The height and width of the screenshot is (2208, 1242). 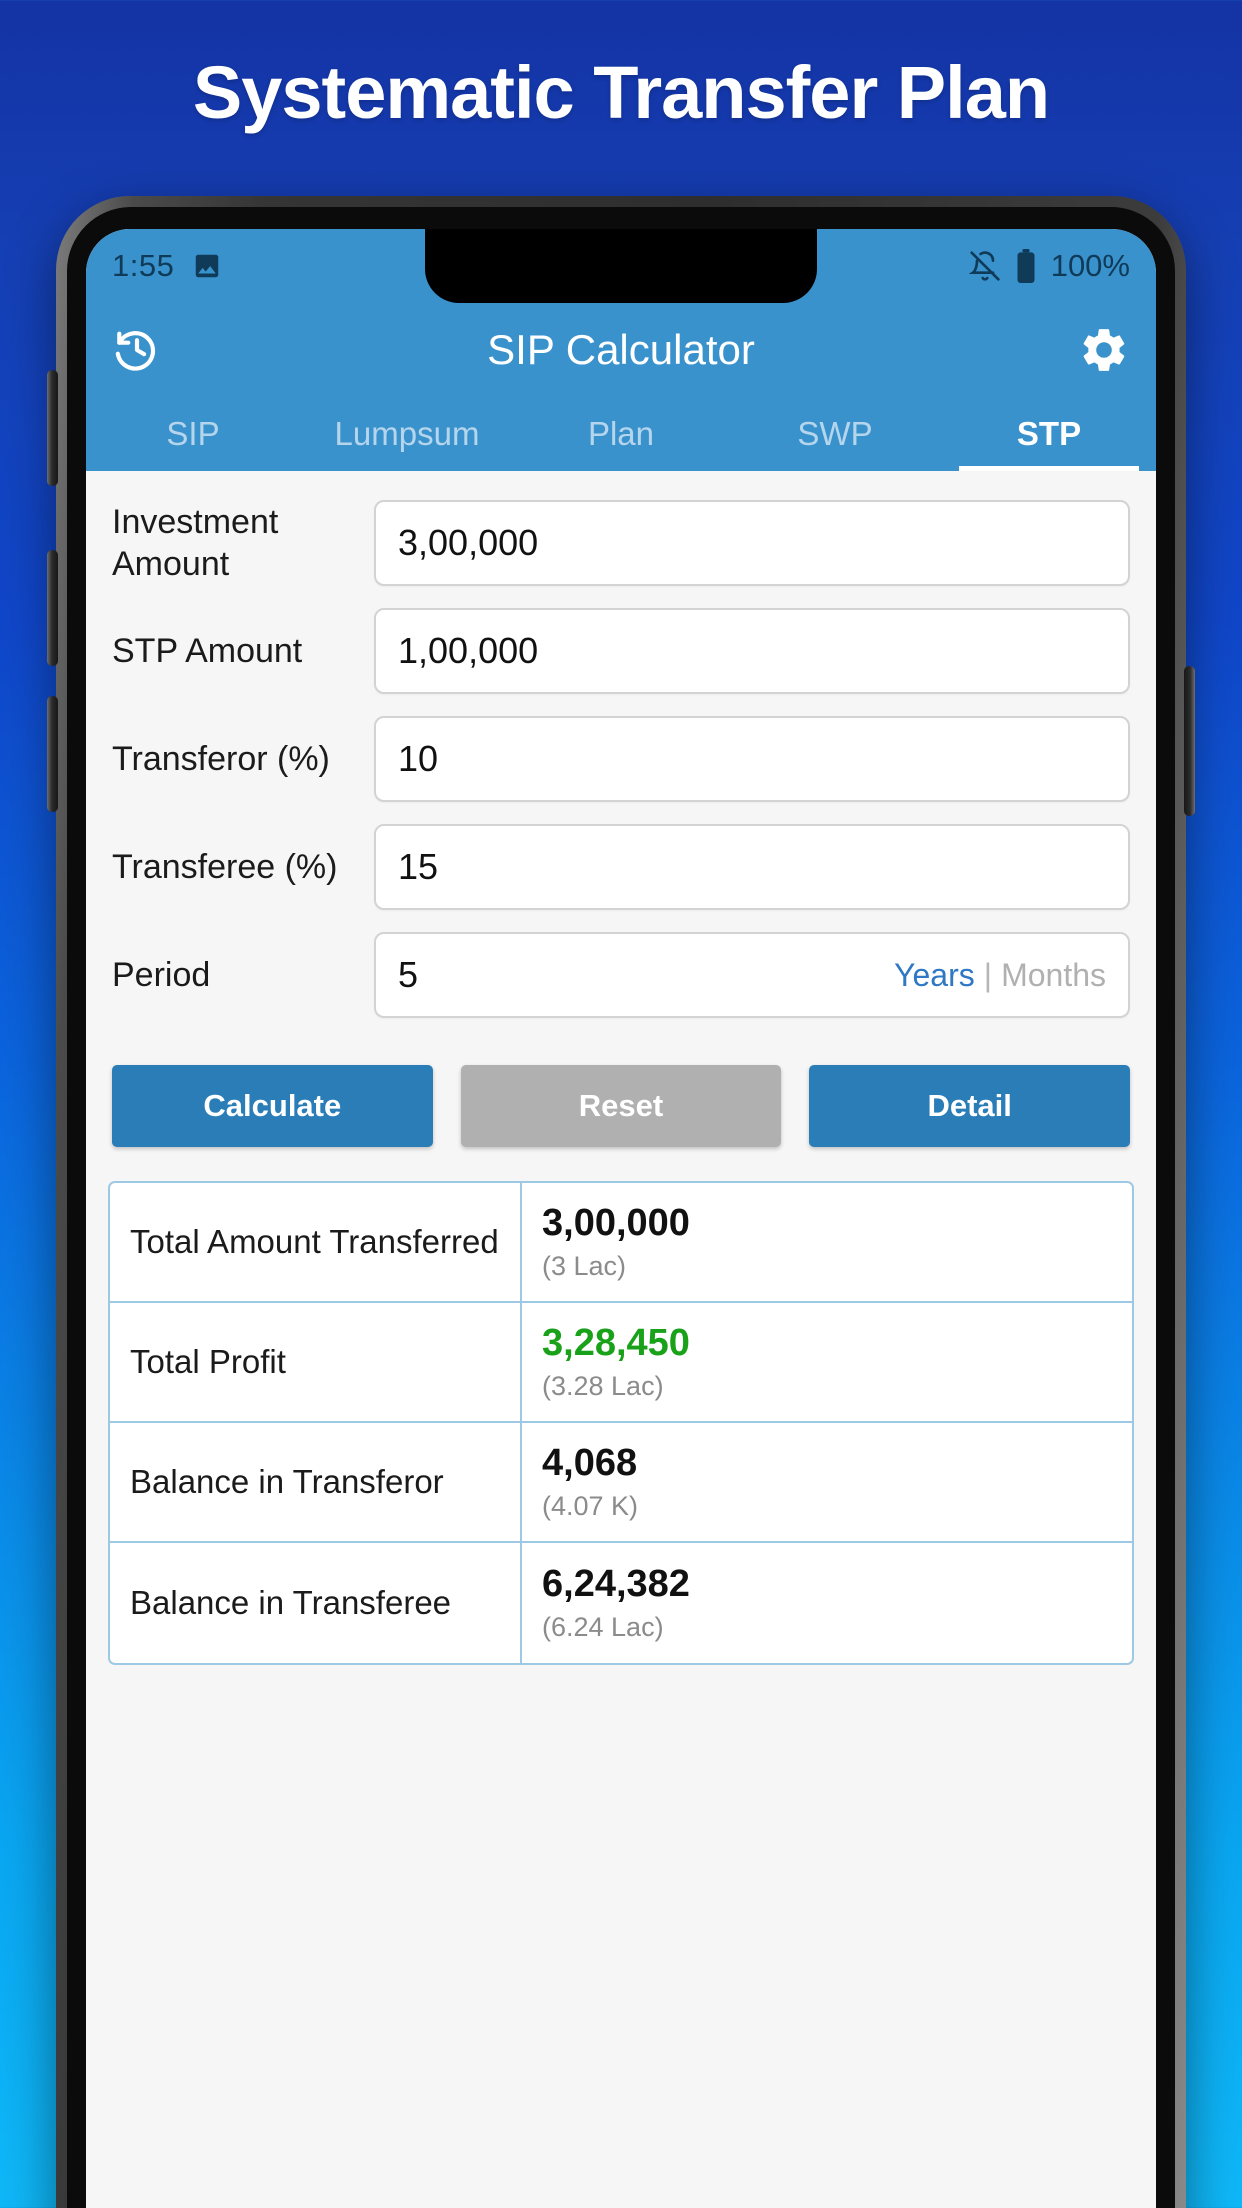 What do you see at coordinates (621, 92) in the screenshot?
I see `page-title: Systematic Transfer Plan` at bounding box center [621, 92].